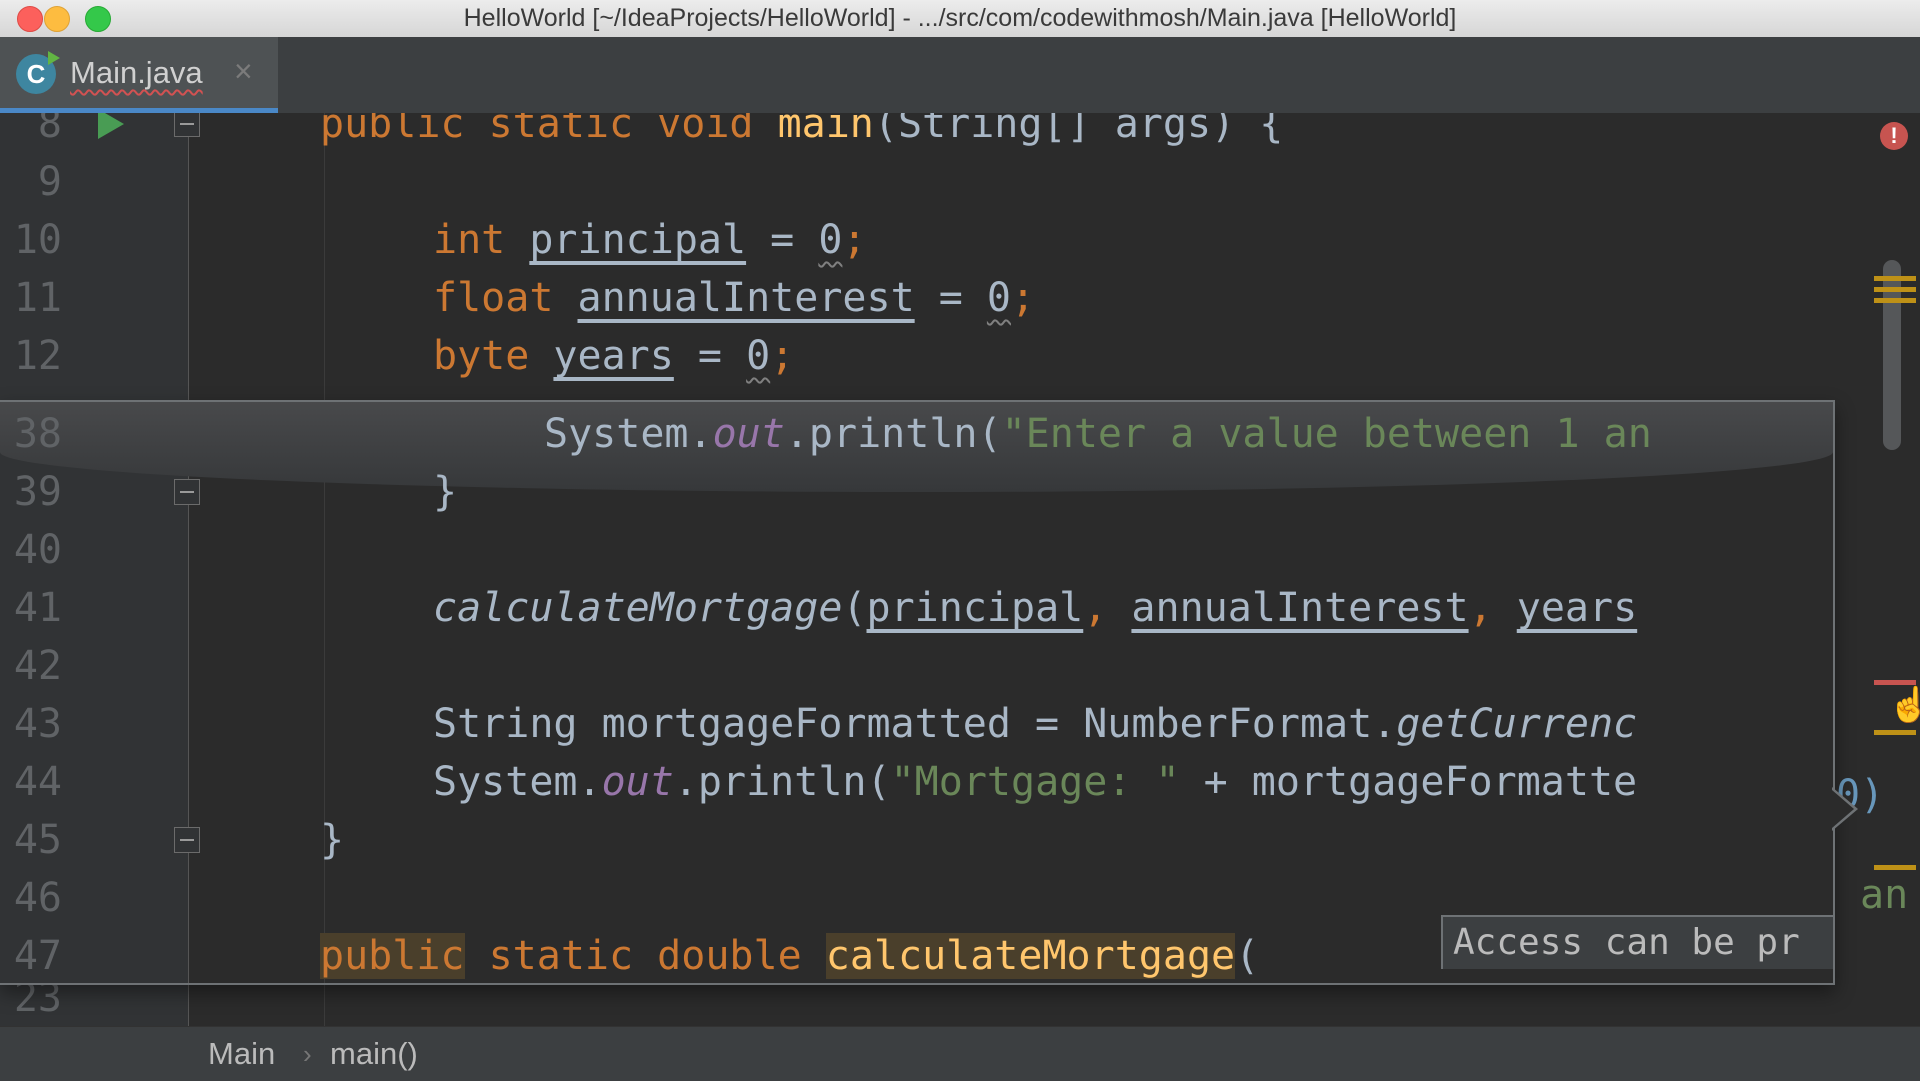 The image size is (1920, 1081). I want to click on string-literal: "Mortgage: ", so click(1035, 782).